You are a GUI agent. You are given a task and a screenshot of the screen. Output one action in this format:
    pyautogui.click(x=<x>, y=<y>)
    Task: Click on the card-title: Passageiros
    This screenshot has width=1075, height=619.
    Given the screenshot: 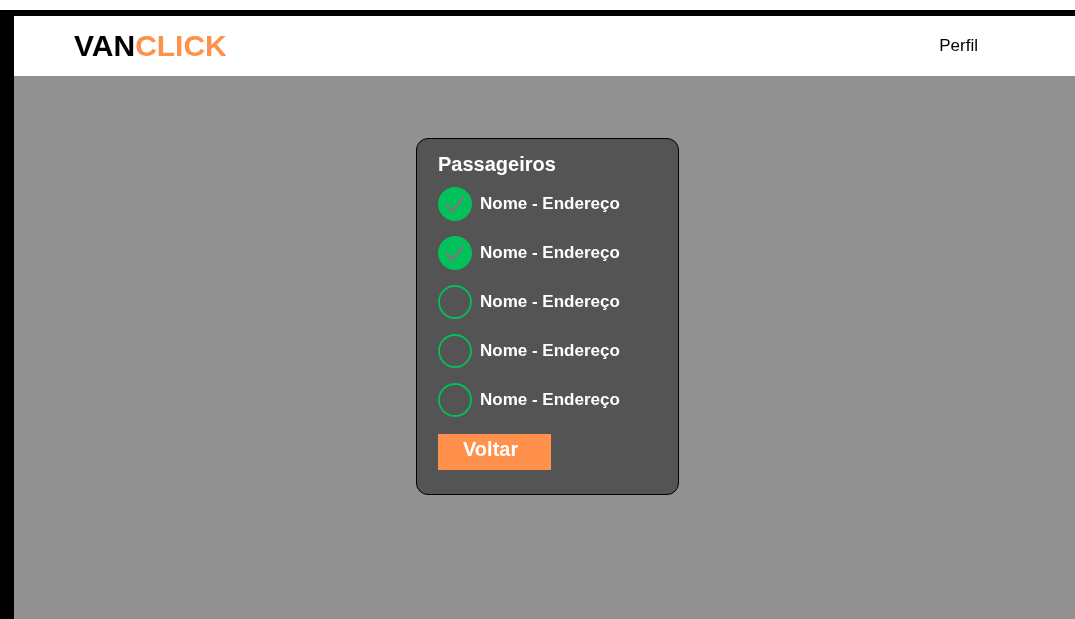 What is the action you would take?
    pyautogui.click(x=497, y=164)
    